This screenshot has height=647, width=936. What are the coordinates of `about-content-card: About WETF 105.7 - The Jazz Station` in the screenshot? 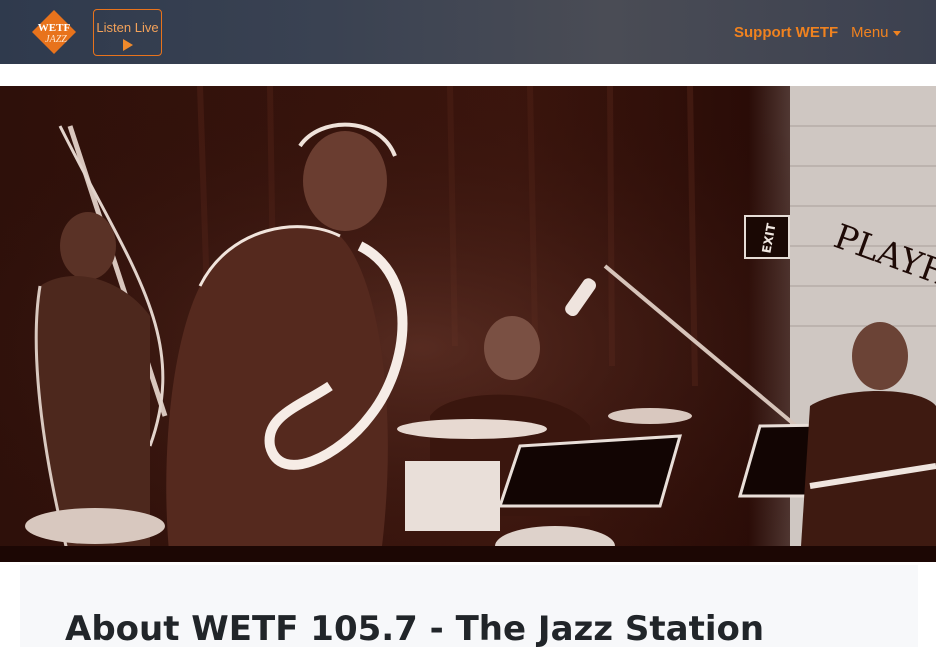 It's located at (469, 606).